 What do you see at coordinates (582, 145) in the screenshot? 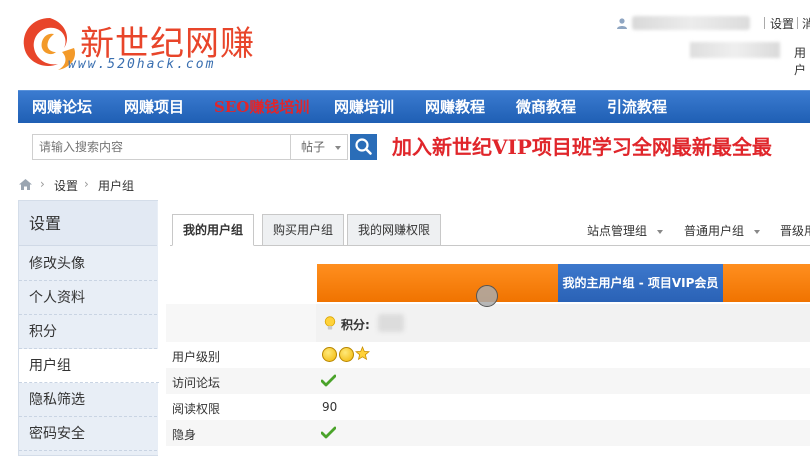
I see `vip-promo-banner: 加入新世纪VIP项目班学习全网最新最全最` at bounding box center [582, 145].